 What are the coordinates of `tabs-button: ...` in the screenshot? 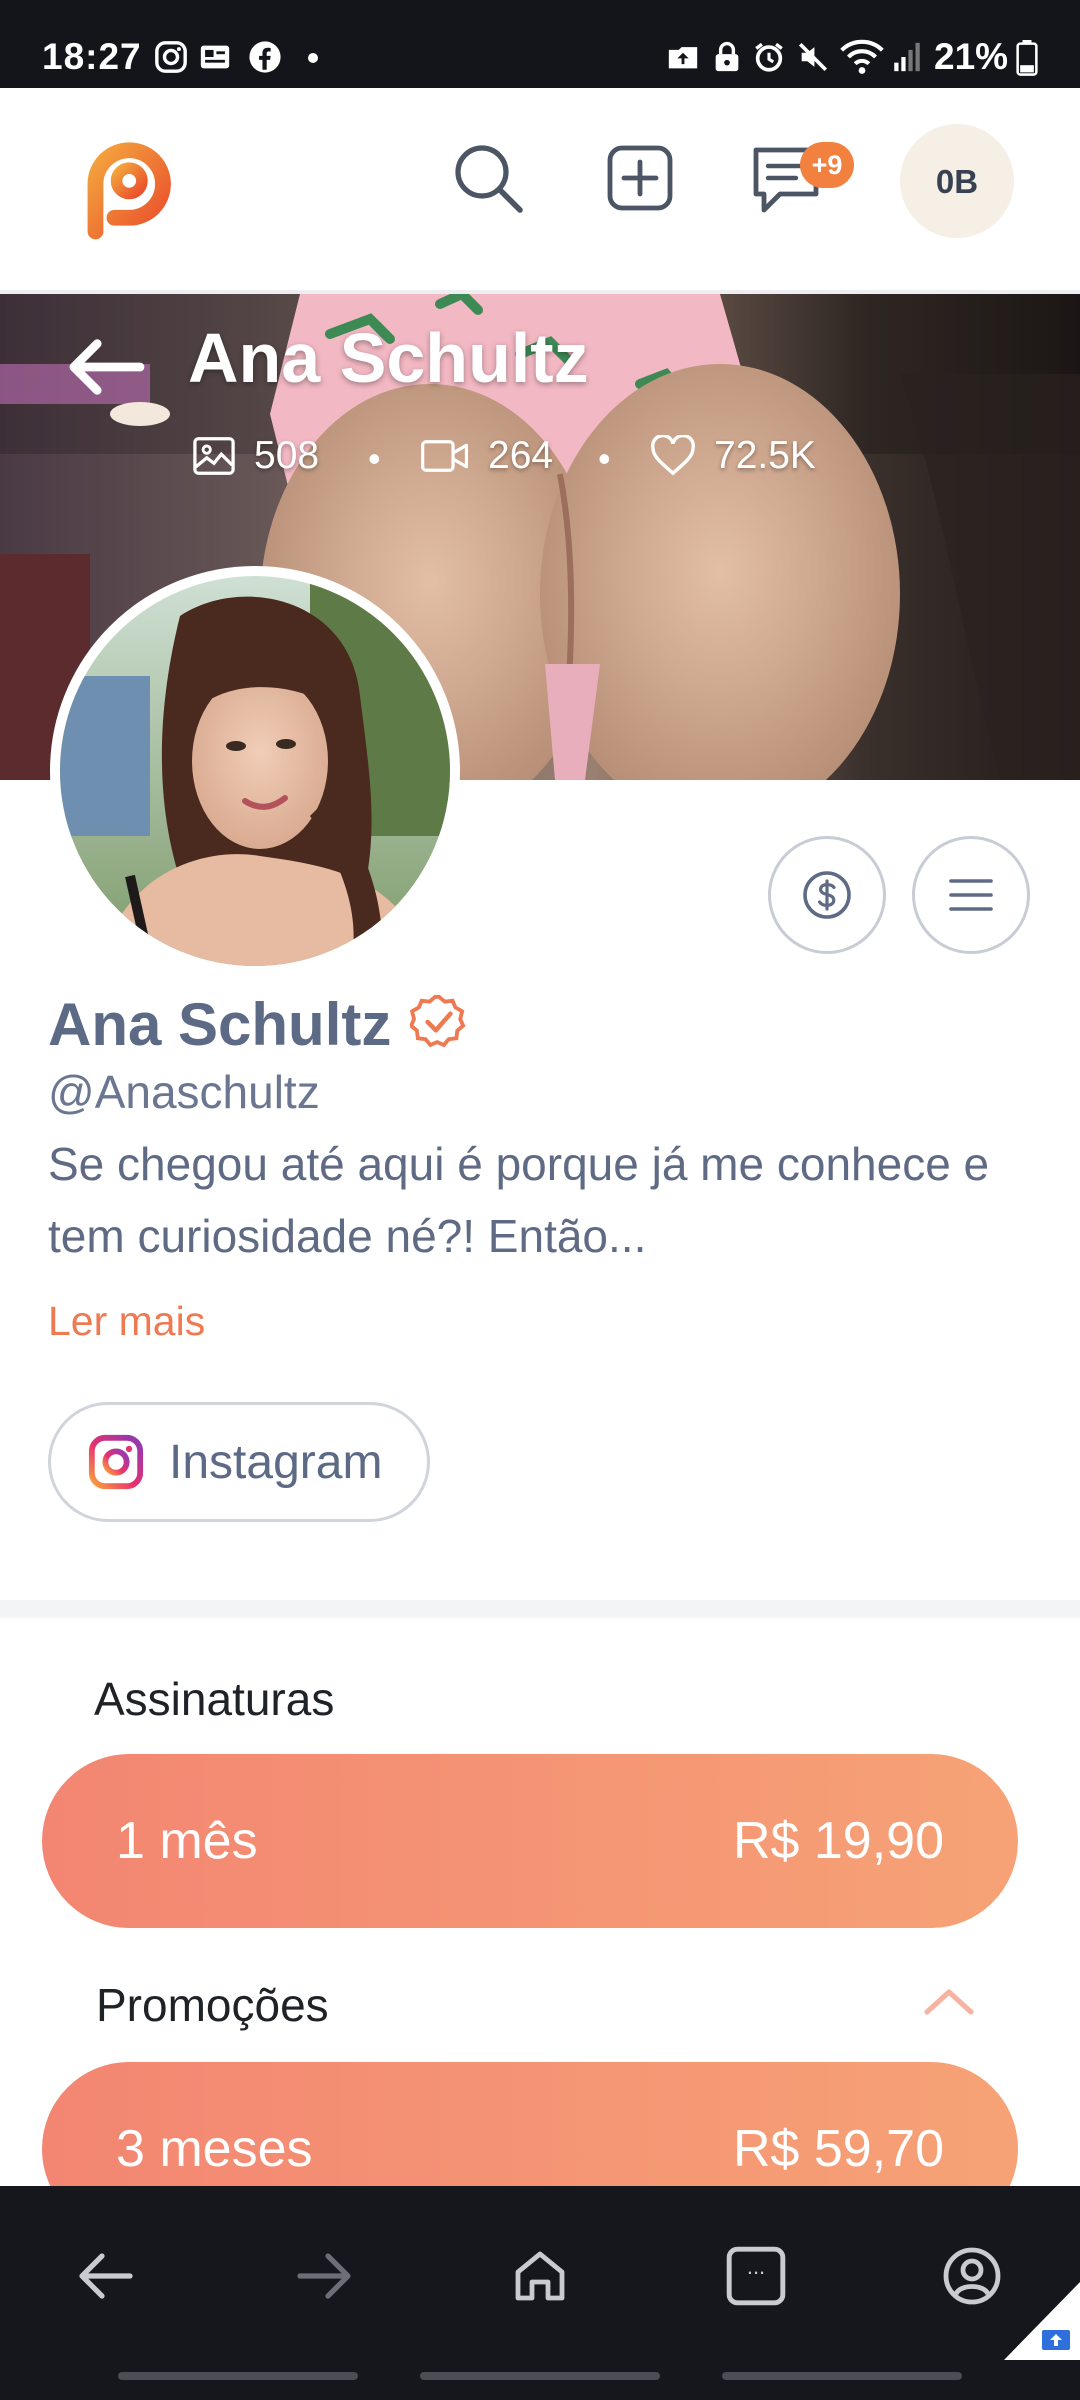 It's located at (756, 2276).